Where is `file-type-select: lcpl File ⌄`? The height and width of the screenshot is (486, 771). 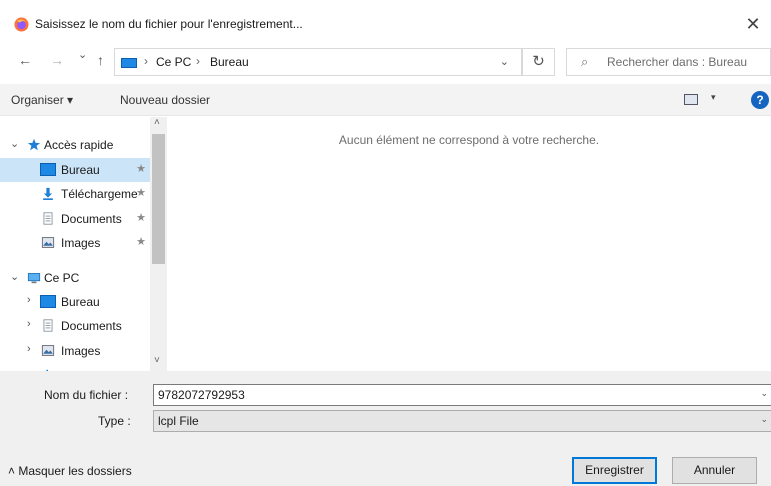
file-type-select: lcpl File ⌄ is located at coordinates (462, 421).